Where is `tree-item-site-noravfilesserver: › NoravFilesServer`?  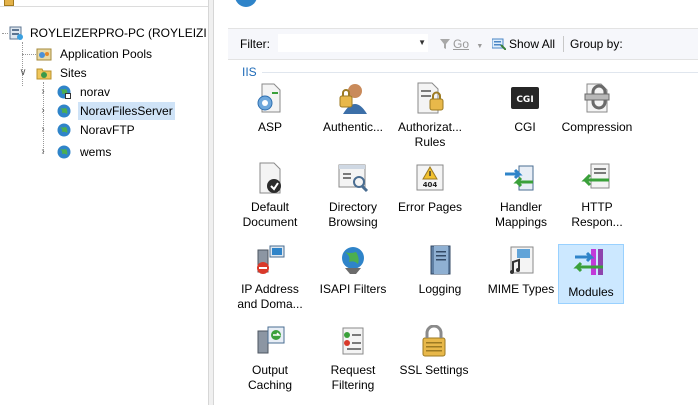
tree-item-site-noravfilesserver: › NoravFilesServer is located at coordinates (123, 111).